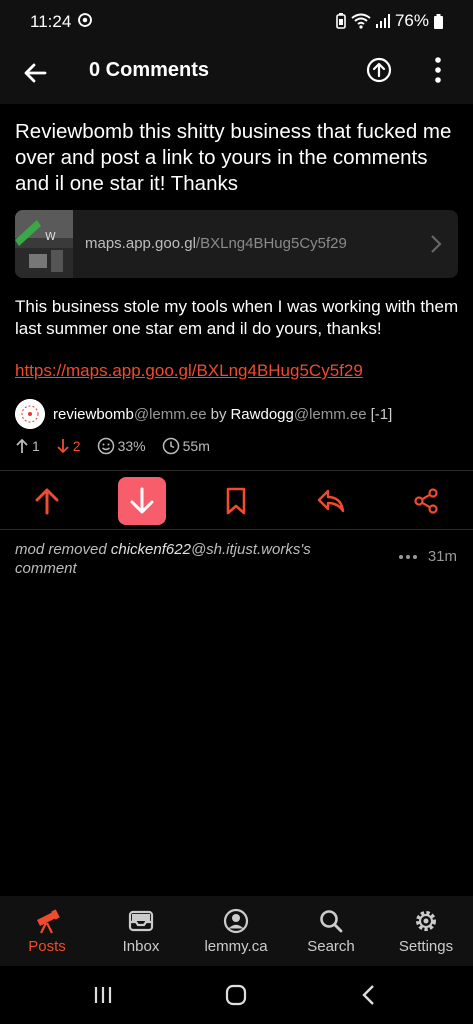 Image resolution: width=473 pixels, height=1024 pixels. What do you see at coordinates (236, 946) in the screenshot?
I see `nav-label-account: lemmy.ca` at bounding box center [236, 946].